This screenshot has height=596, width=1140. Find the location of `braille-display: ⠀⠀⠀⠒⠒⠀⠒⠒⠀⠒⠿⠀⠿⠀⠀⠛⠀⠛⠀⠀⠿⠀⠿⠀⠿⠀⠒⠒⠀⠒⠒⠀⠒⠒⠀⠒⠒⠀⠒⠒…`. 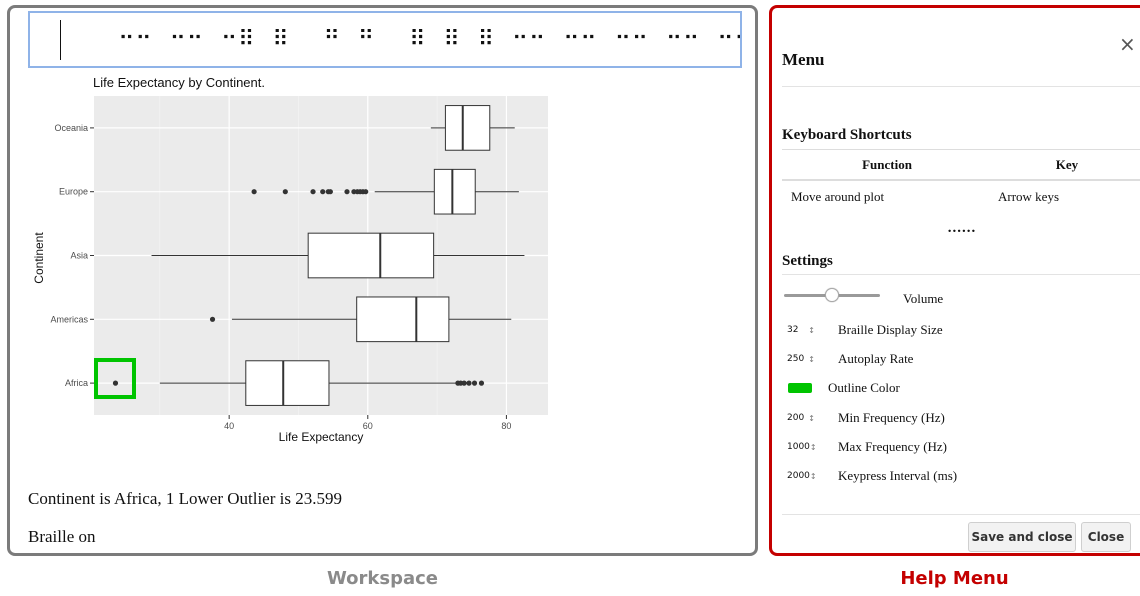

braille-display: ⠀⠀⠀⠒⠒⠀⠒⠒⠀⠒⠿⠀⠿⠀⠀⠛⠀⠛⠀⠀⠿⠀⠿⠀⠿⠀⠒⠒⠀⠒⠒⠀⠒⠒⠀⠒⠒⠀⠒⠒… is located at coordinates (385, 39).